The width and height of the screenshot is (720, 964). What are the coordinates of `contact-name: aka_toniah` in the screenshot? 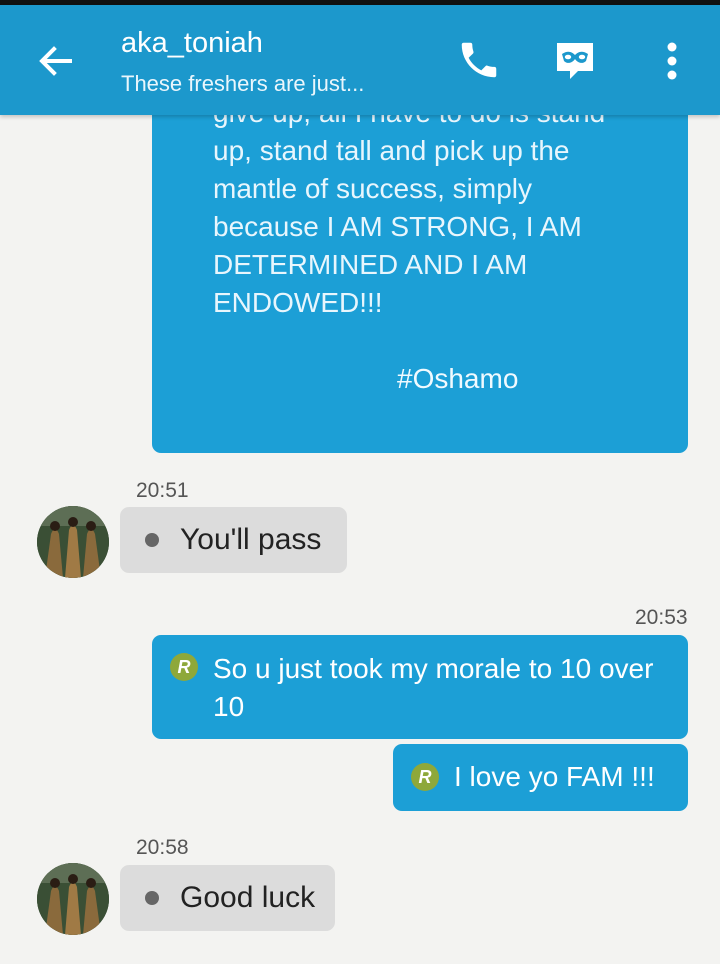 It's located at (192, 43).